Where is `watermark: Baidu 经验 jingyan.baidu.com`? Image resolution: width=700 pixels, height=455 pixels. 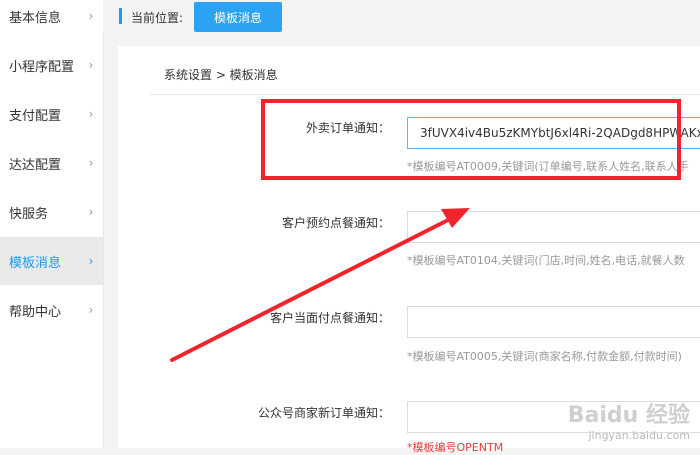 watermark: Baidu 经验 jingyan.baidu.com is located at coordinates (629, 419).